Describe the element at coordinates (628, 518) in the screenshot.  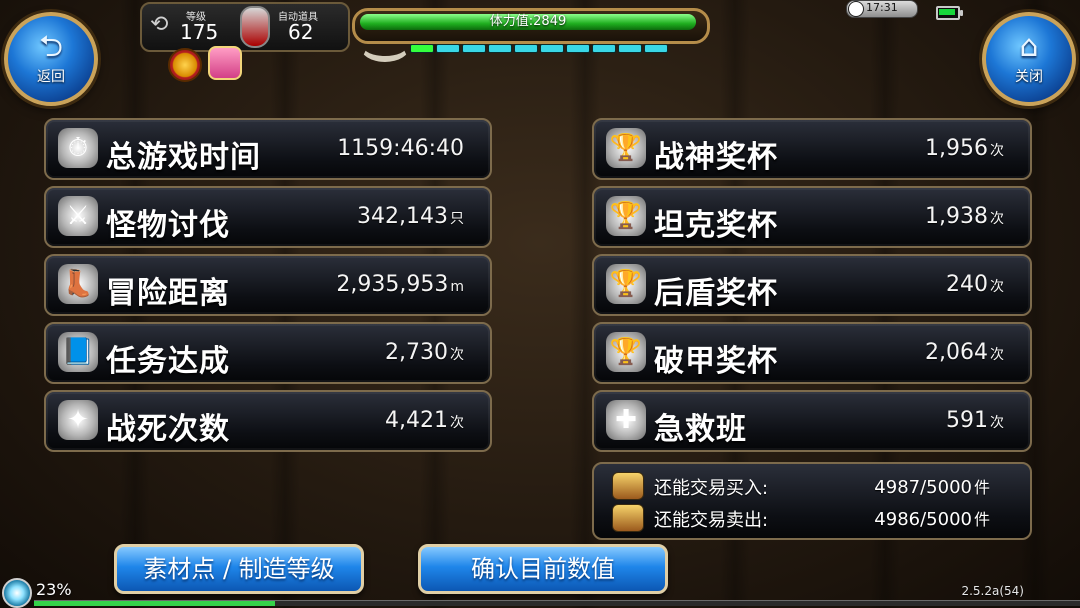
I see `shop-sell-icon` at that location.